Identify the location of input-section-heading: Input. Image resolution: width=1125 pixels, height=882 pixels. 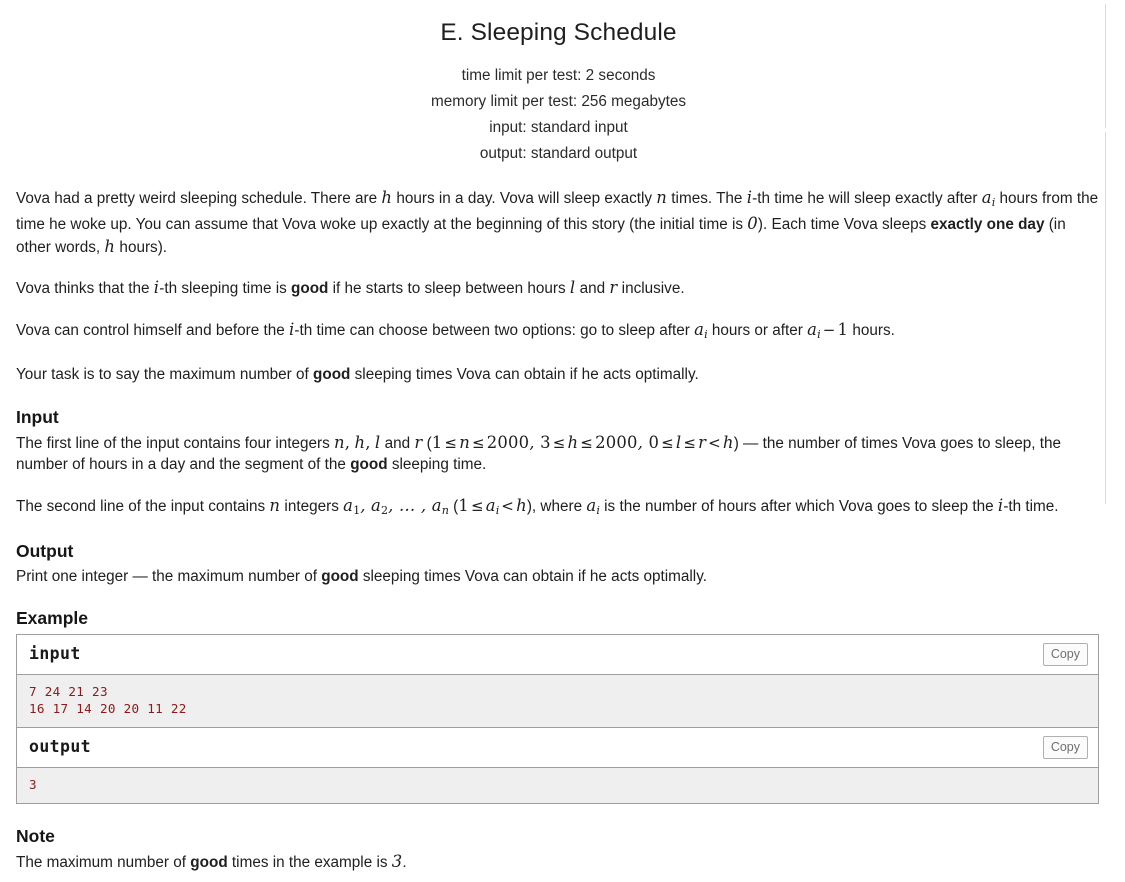
(37, 416).